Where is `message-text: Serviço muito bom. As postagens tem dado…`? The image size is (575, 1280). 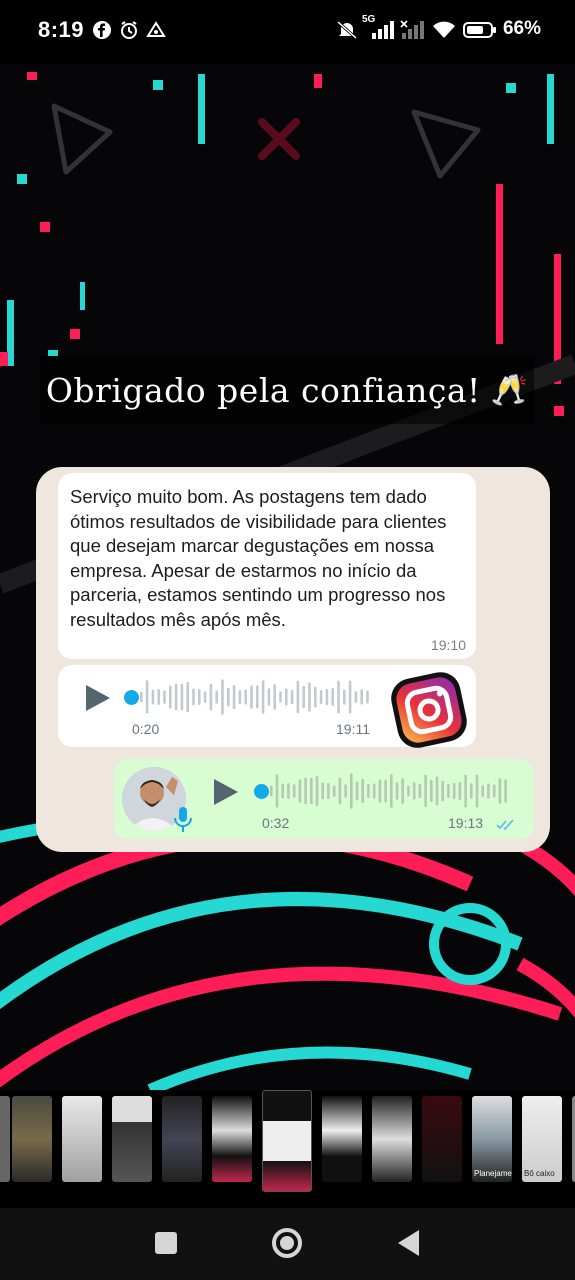
message-text: Serviço muito bom. As postagens tem dado… is located at coordinates (258, 558).